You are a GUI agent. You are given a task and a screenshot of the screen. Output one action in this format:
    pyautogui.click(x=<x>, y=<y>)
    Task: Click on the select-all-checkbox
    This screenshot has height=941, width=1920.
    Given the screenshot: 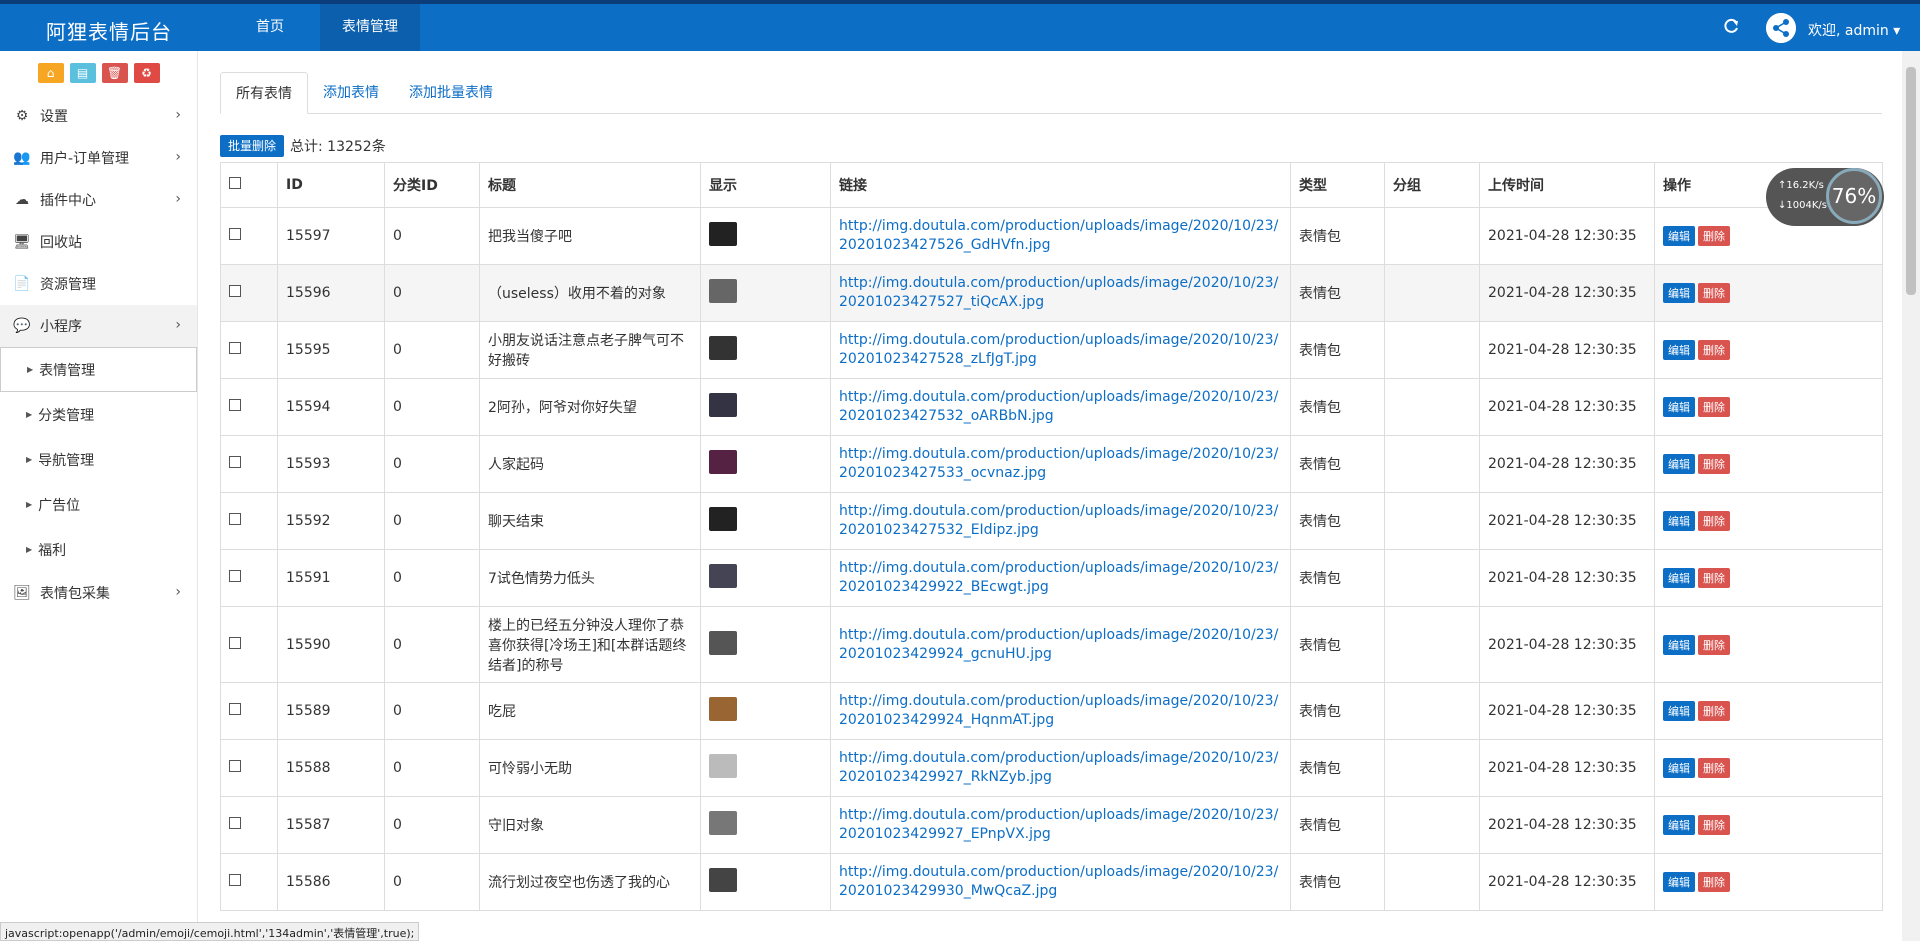 What is the action you would take?
    pyautogui.click(x=235, y=183)
    